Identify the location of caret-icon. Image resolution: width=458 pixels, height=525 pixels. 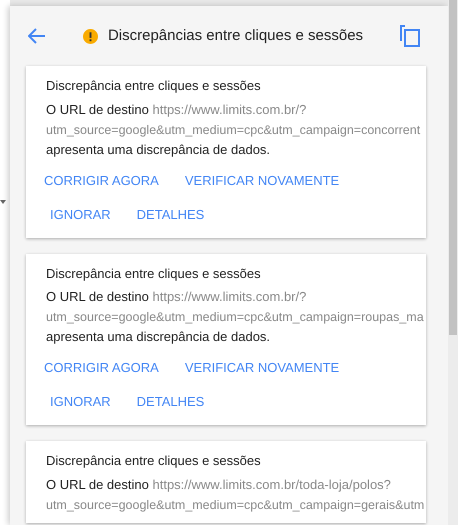
(3, 202).